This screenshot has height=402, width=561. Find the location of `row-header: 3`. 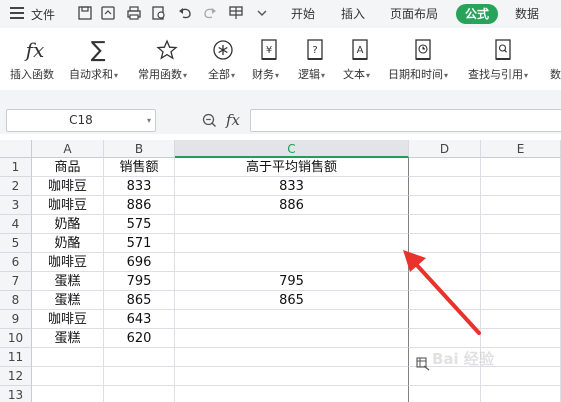

row-header: 3 is located at coordinates (16, 205).